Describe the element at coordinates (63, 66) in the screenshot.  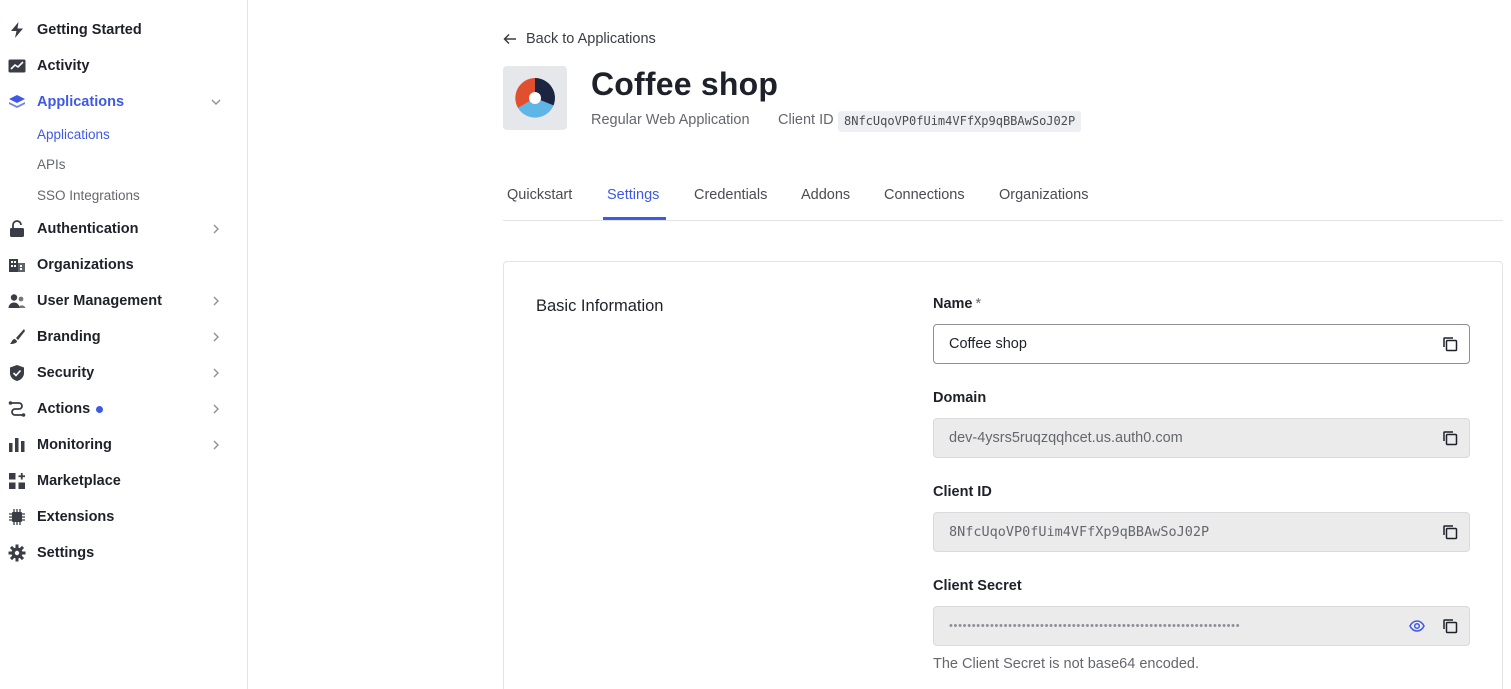
I see `sidebar-item-label: Activity` at that location.